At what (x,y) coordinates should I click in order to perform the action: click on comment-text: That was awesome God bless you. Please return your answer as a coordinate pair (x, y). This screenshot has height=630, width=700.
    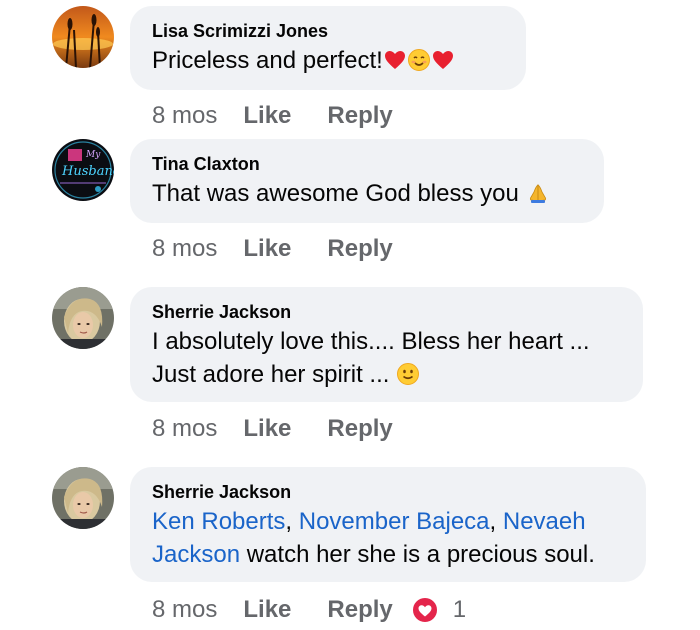
    Looking at the image, I should click on (367, 193).